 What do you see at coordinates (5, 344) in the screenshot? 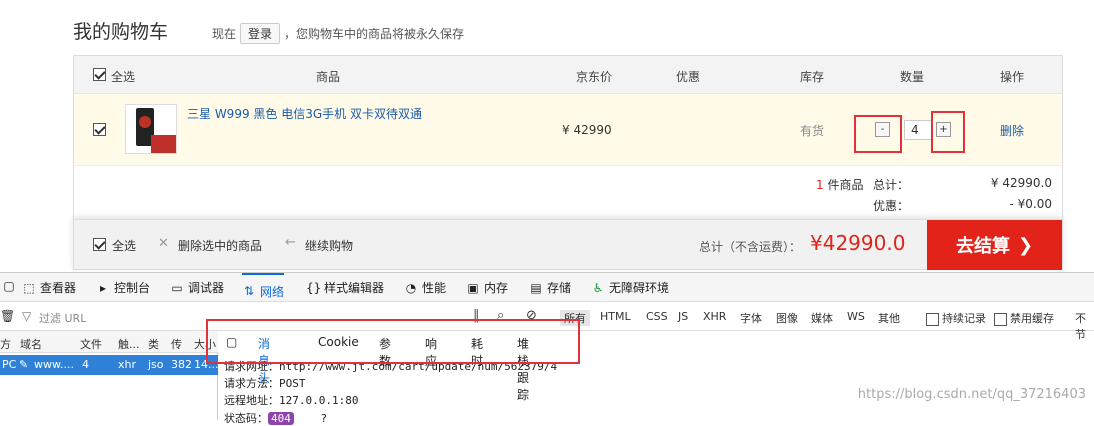
I see `col-method: 方` at bounding box center [5, 344].